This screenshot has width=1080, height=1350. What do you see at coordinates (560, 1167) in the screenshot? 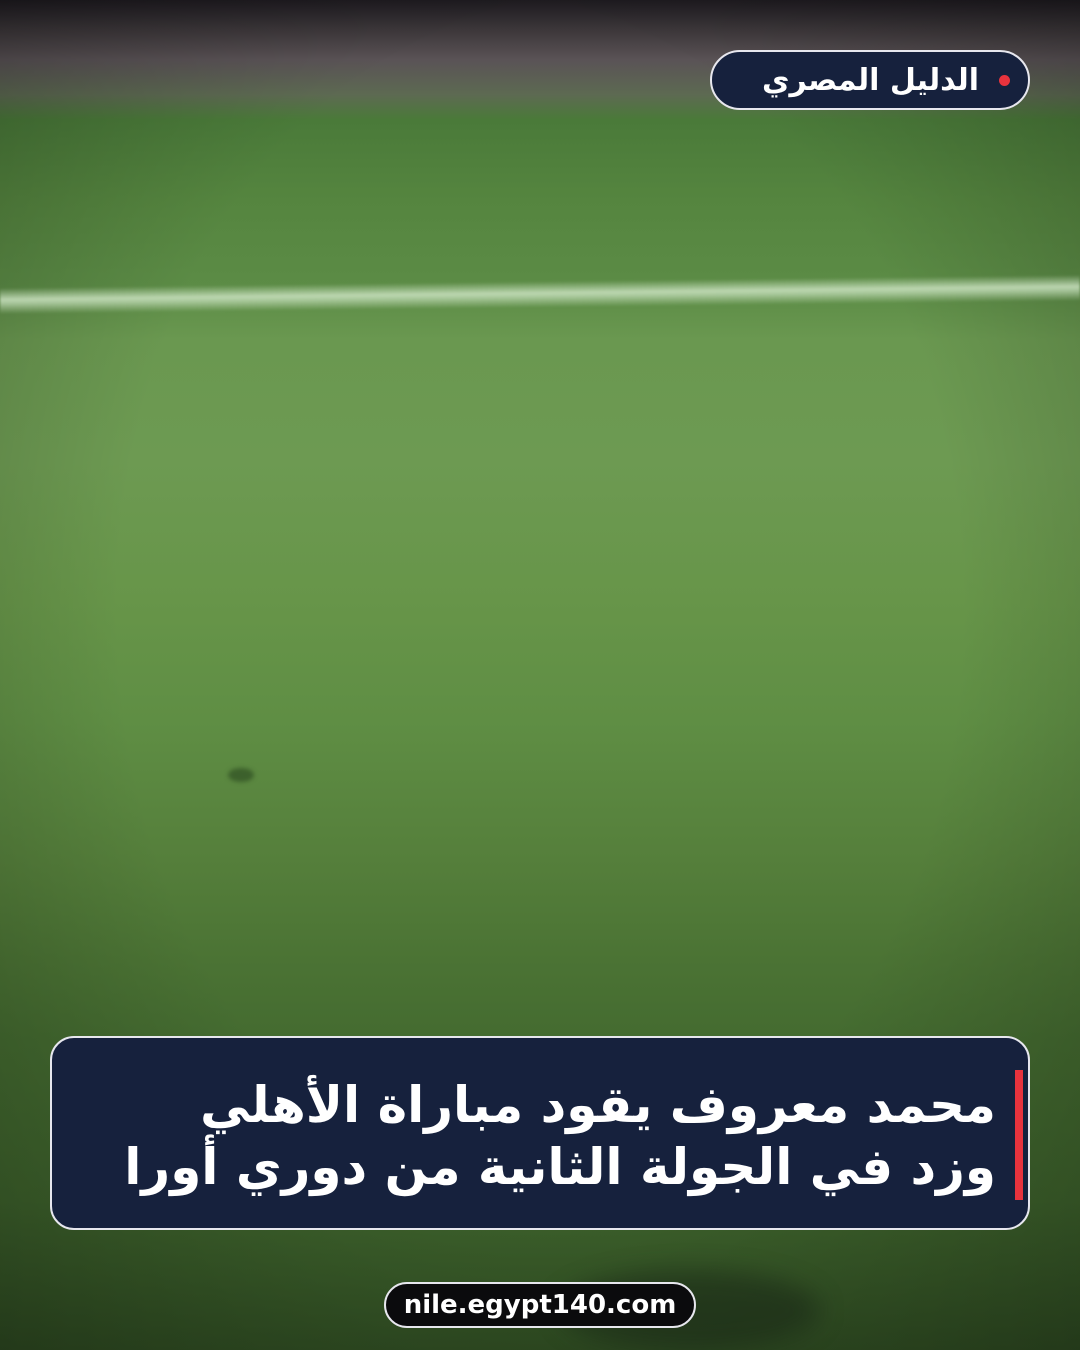
I see `headline-line-2: وزد في الجولة الثانية من دوري أورا` at bounding box center [560, 1167].